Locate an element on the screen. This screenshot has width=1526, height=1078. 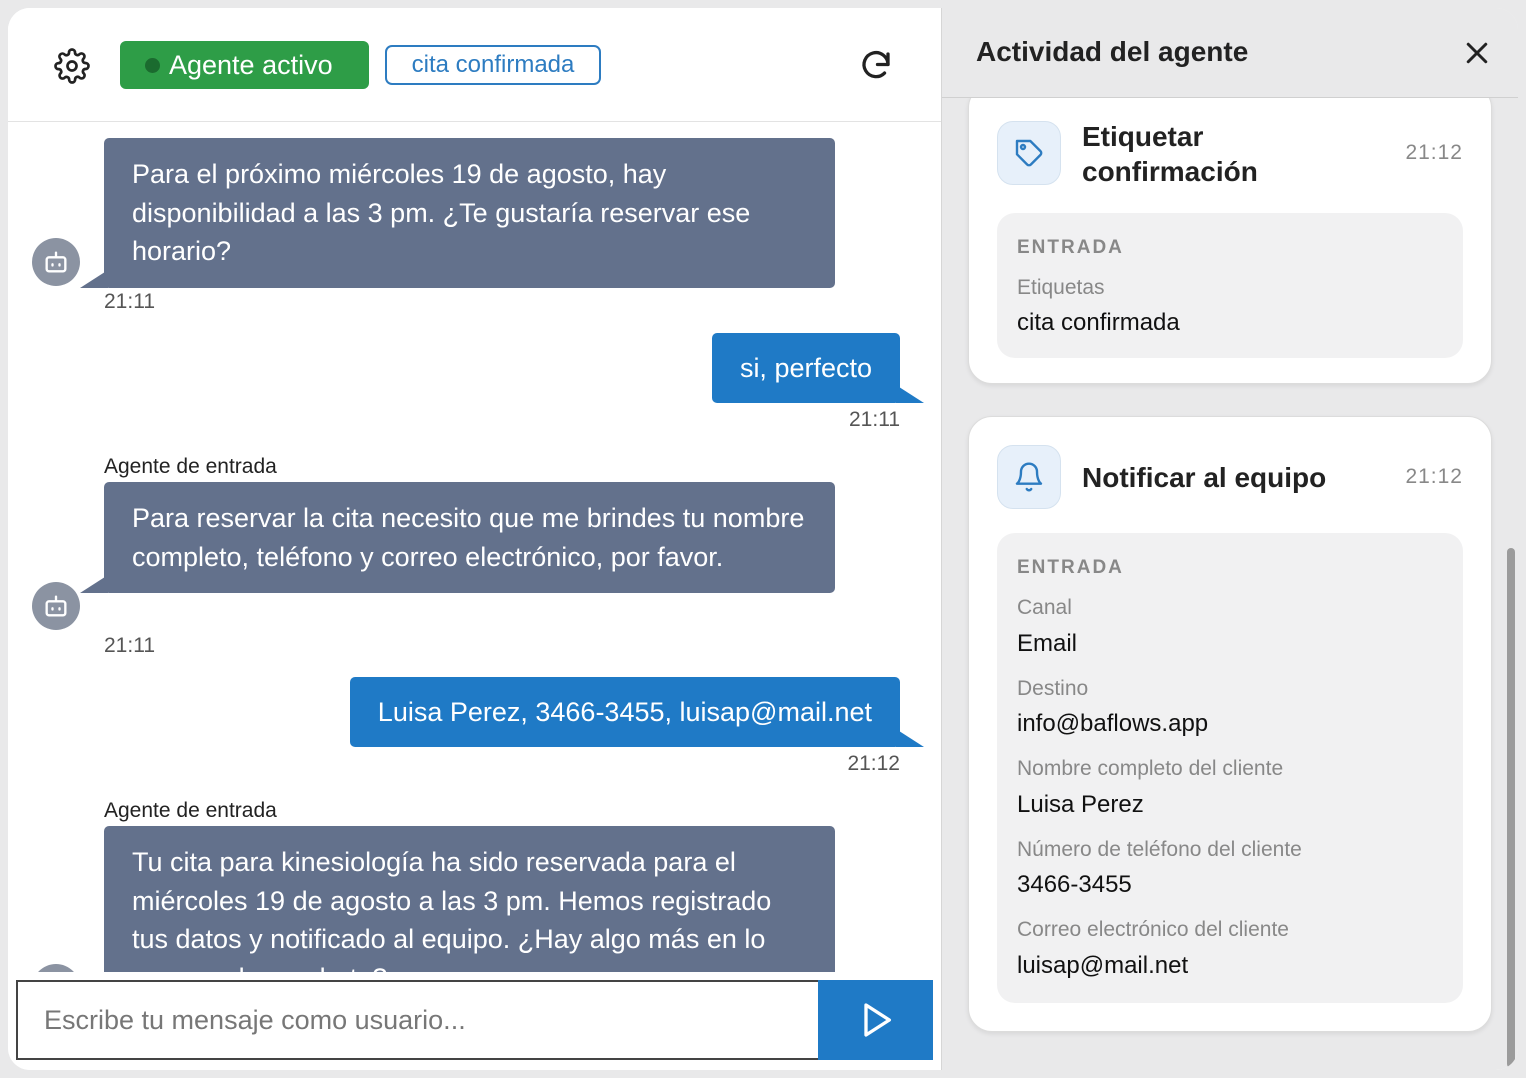
chat-header: Agente activo cita confirmada is located at coordinates (474, 65).